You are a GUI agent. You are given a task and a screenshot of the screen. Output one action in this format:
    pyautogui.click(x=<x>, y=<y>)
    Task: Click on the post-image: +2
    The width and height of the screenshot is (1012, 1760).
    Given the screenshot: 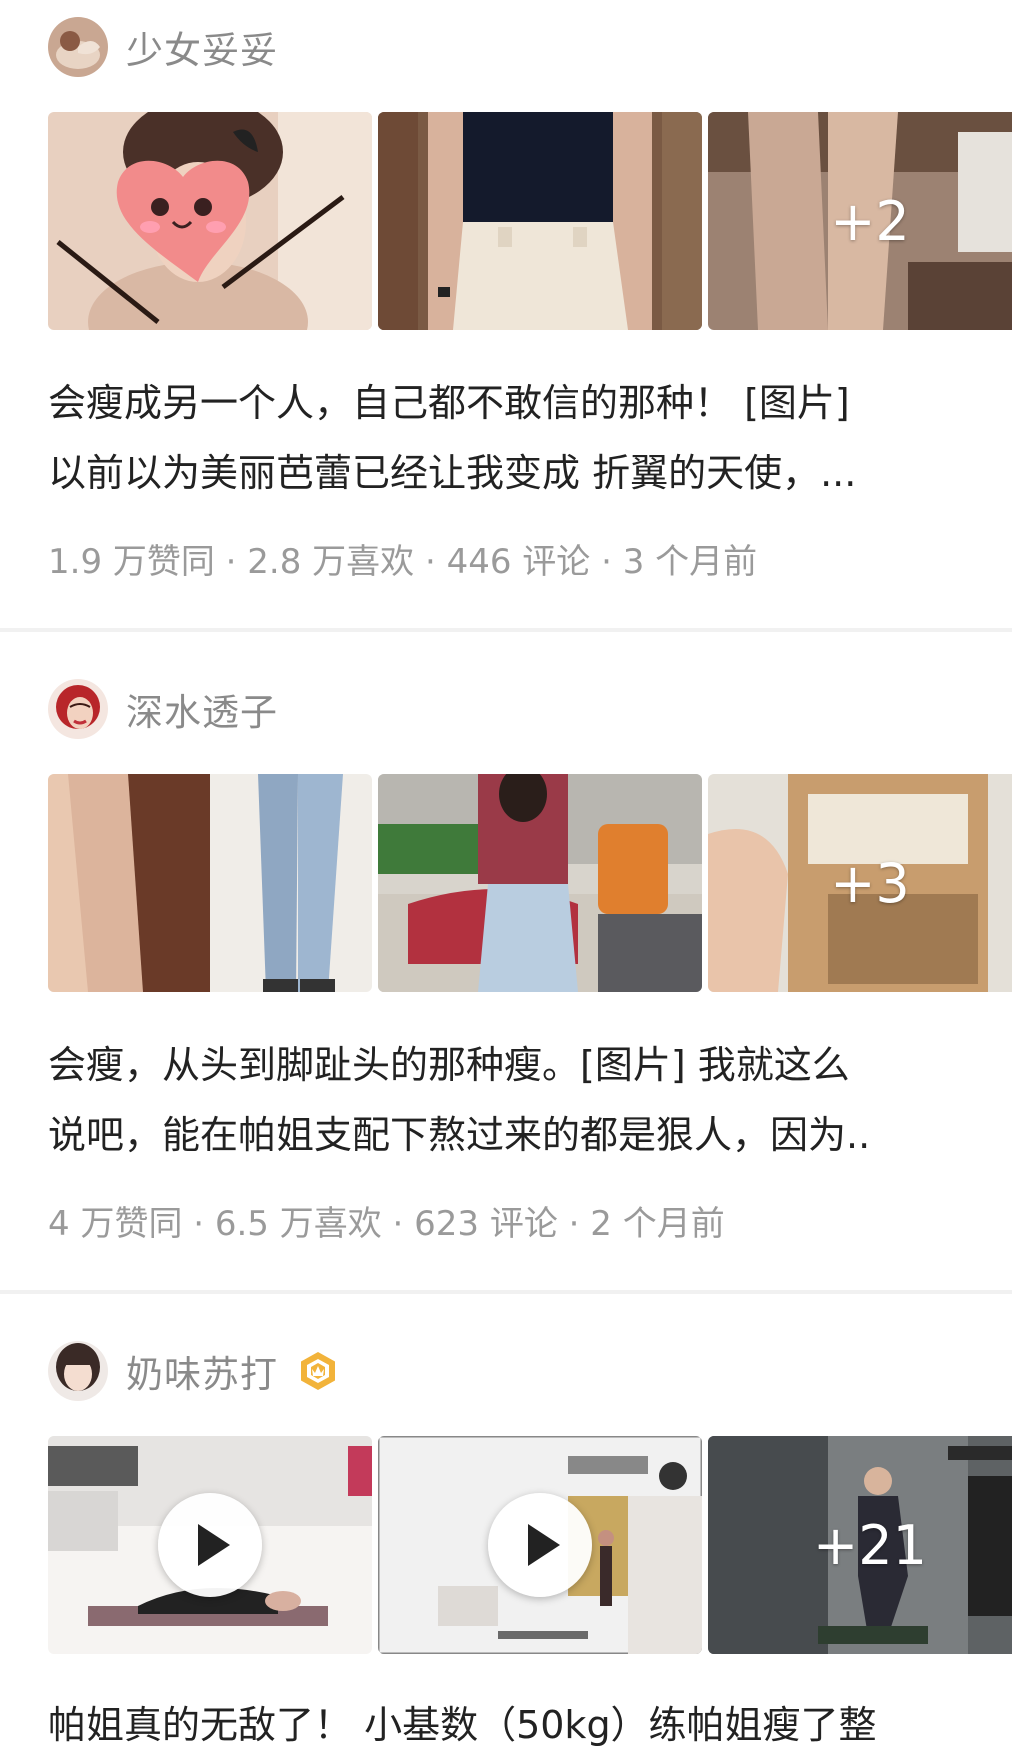 What is the action you would take?
    pyautogui.click(x=860, y=221)
    